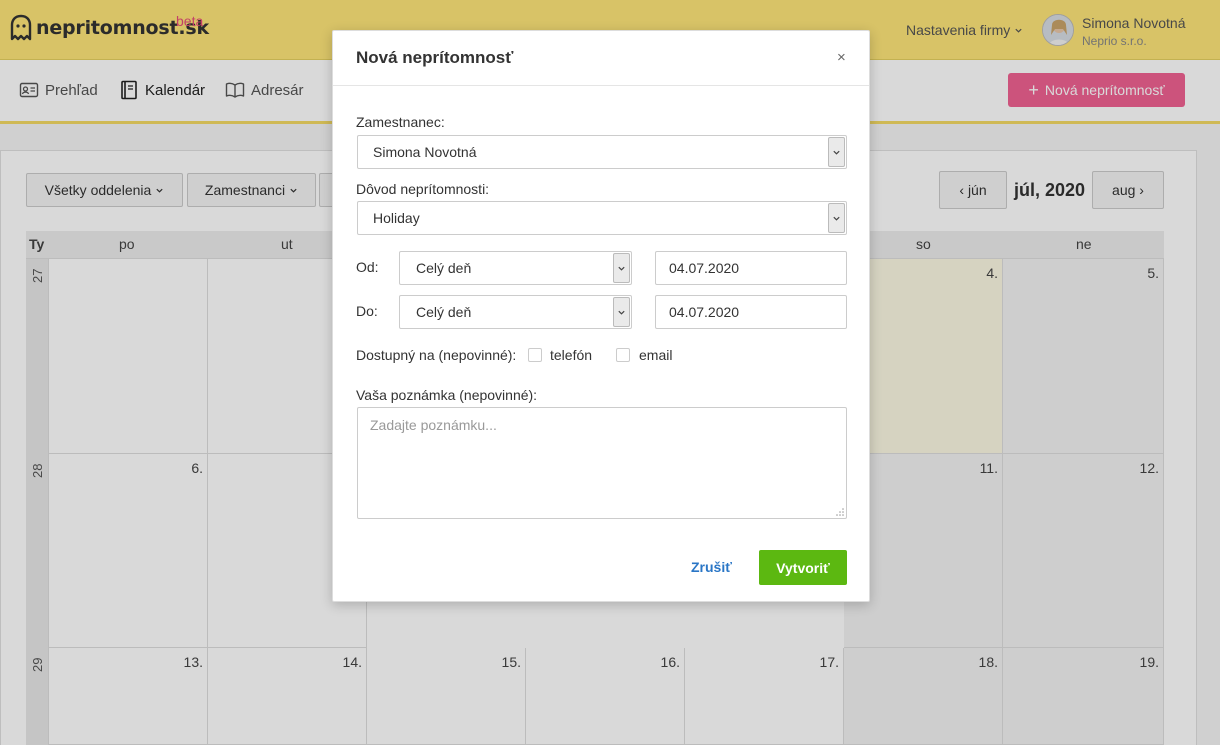 The width and height of the screenshot is (1220, 745). Describe the element at coordinates (840, 512) in the screenshot. I see `resize-grip-icon` at that location.